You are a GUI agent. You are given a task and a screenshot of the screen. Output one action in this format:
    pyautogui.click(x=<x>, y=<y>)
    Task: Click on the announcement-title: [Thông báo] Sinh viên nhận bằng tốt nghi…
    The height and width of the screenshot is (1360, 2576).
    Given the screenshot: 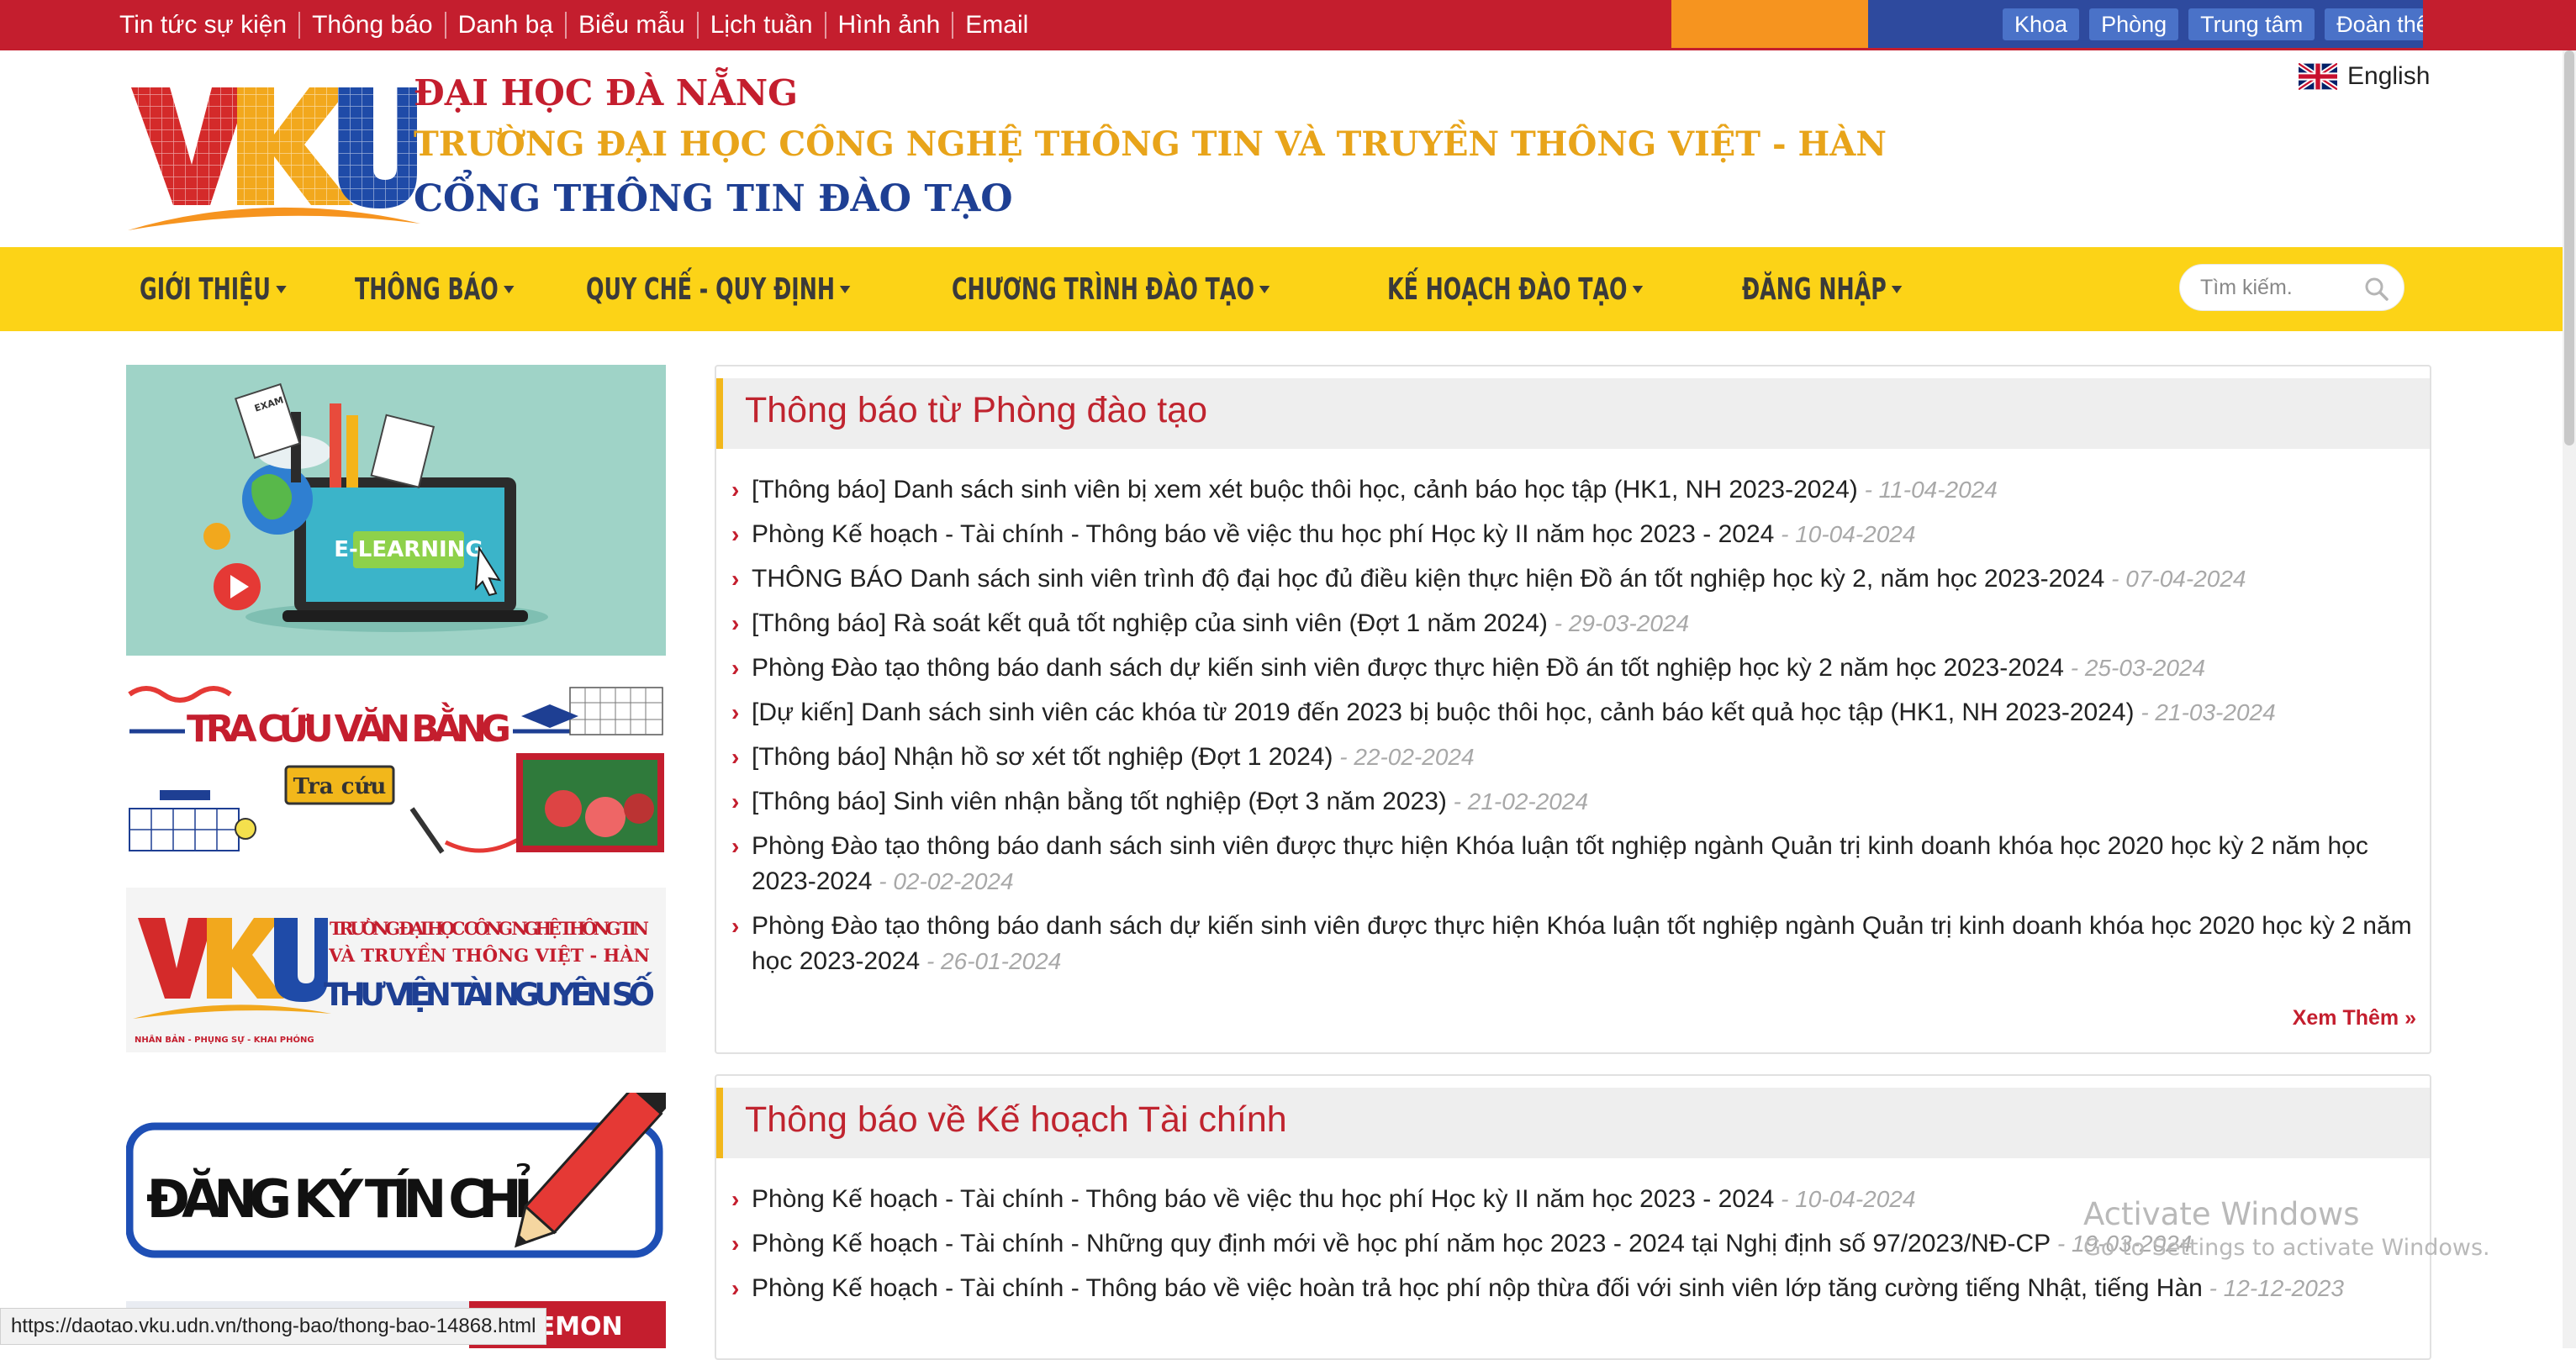 What is the action you would take?
    pyautogui.click(x=1099, y=801)
    